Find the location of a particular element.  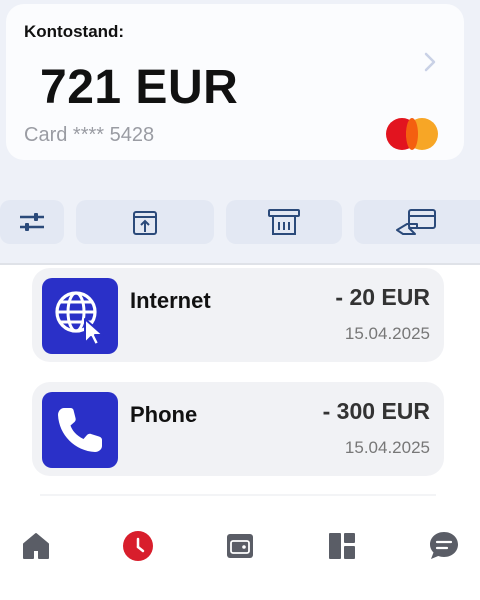

transaction-item: Internet - 20 EUR 15.04.2025 is located at coordinates (238, 315).